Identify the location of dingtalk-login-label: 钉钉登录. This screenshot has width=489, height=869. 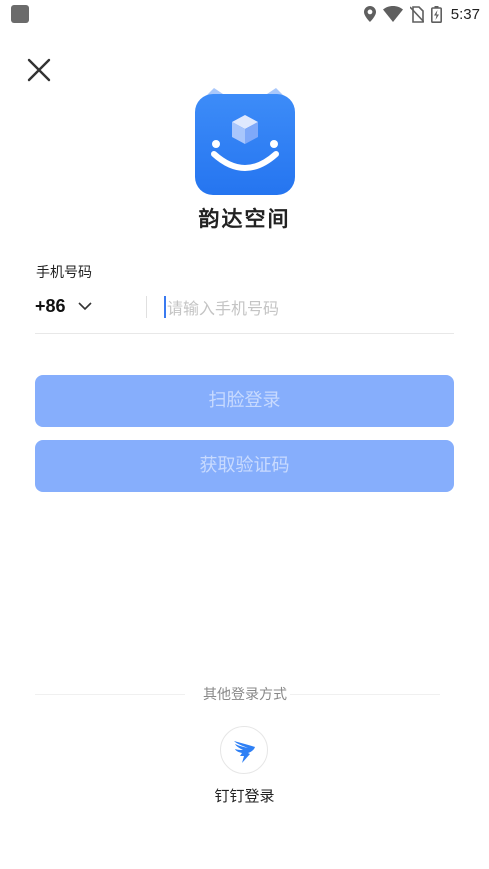
(244, 796).